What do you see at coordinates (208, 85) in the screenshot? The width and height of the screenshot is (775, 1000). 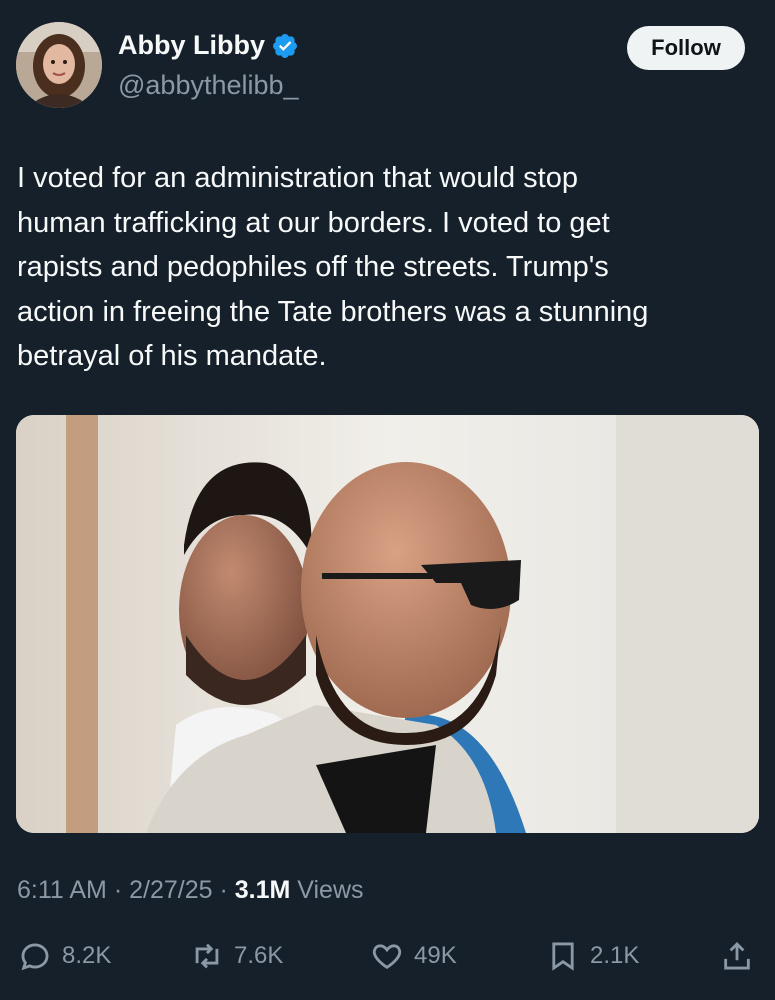 I see `user-handle: @abbythelibb_` at bounding box center [208, 85].